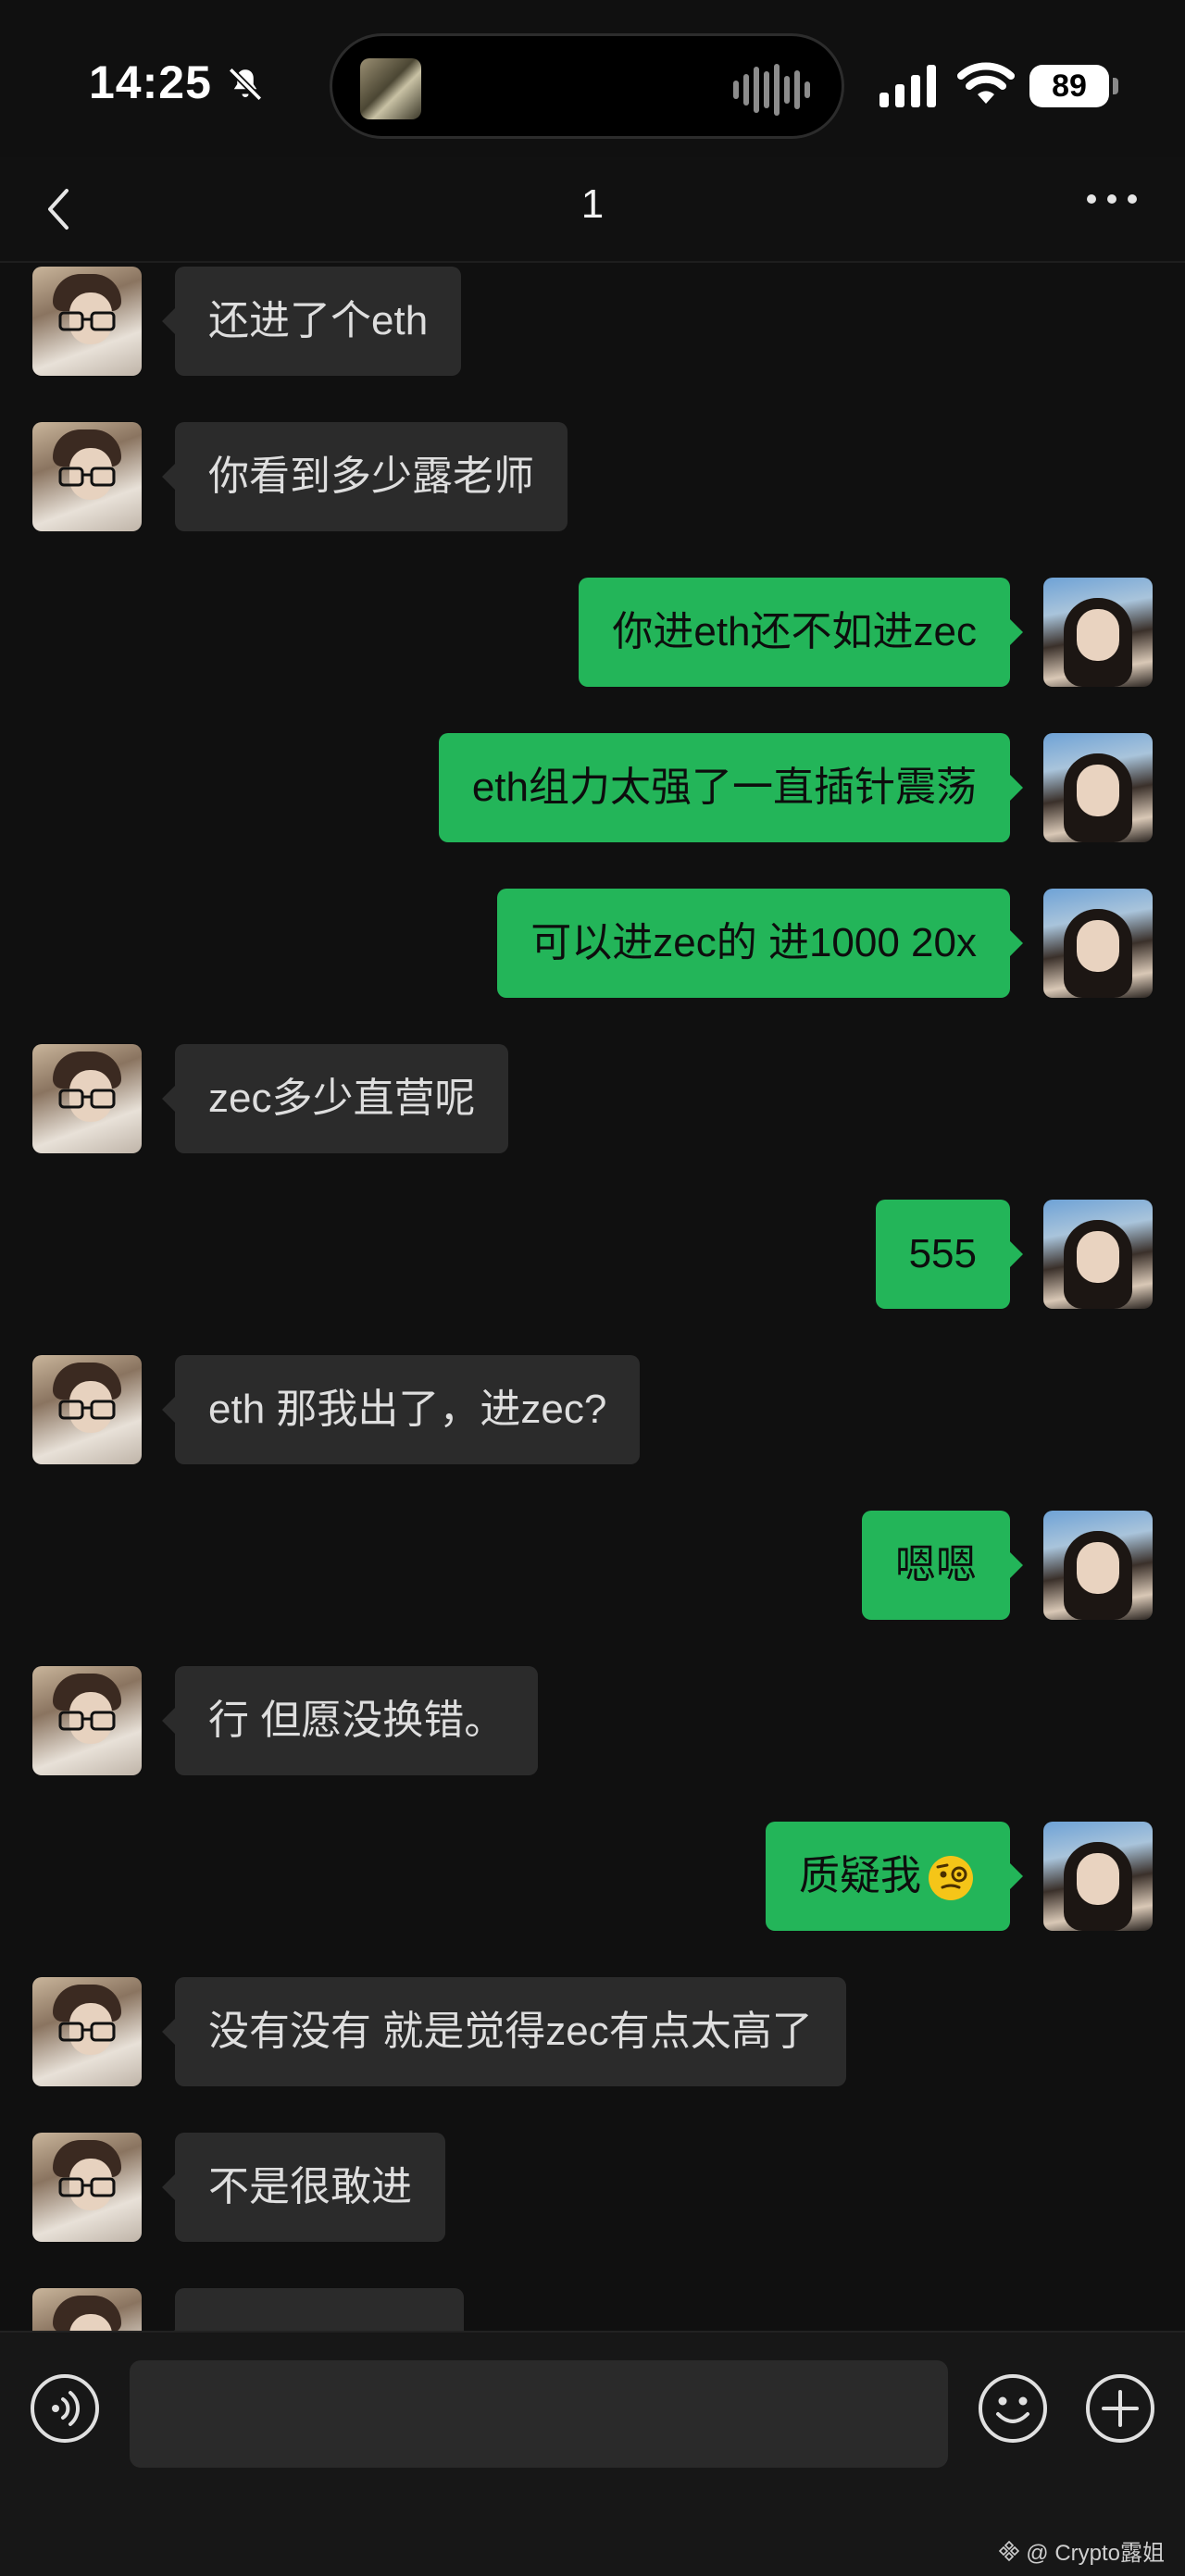  I want to click on incoming-message-bubble: 不是很敢进, so click(303, 2187).